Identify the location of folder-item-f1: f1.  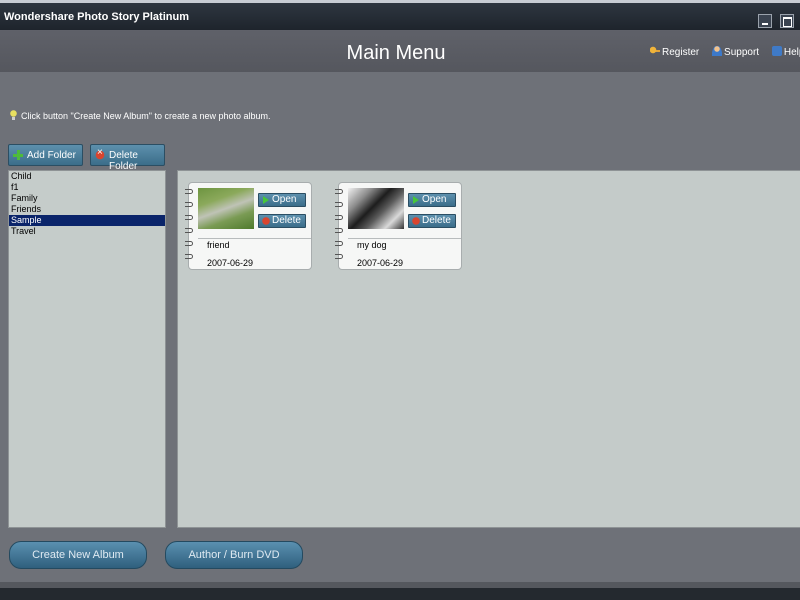
(87, 187).